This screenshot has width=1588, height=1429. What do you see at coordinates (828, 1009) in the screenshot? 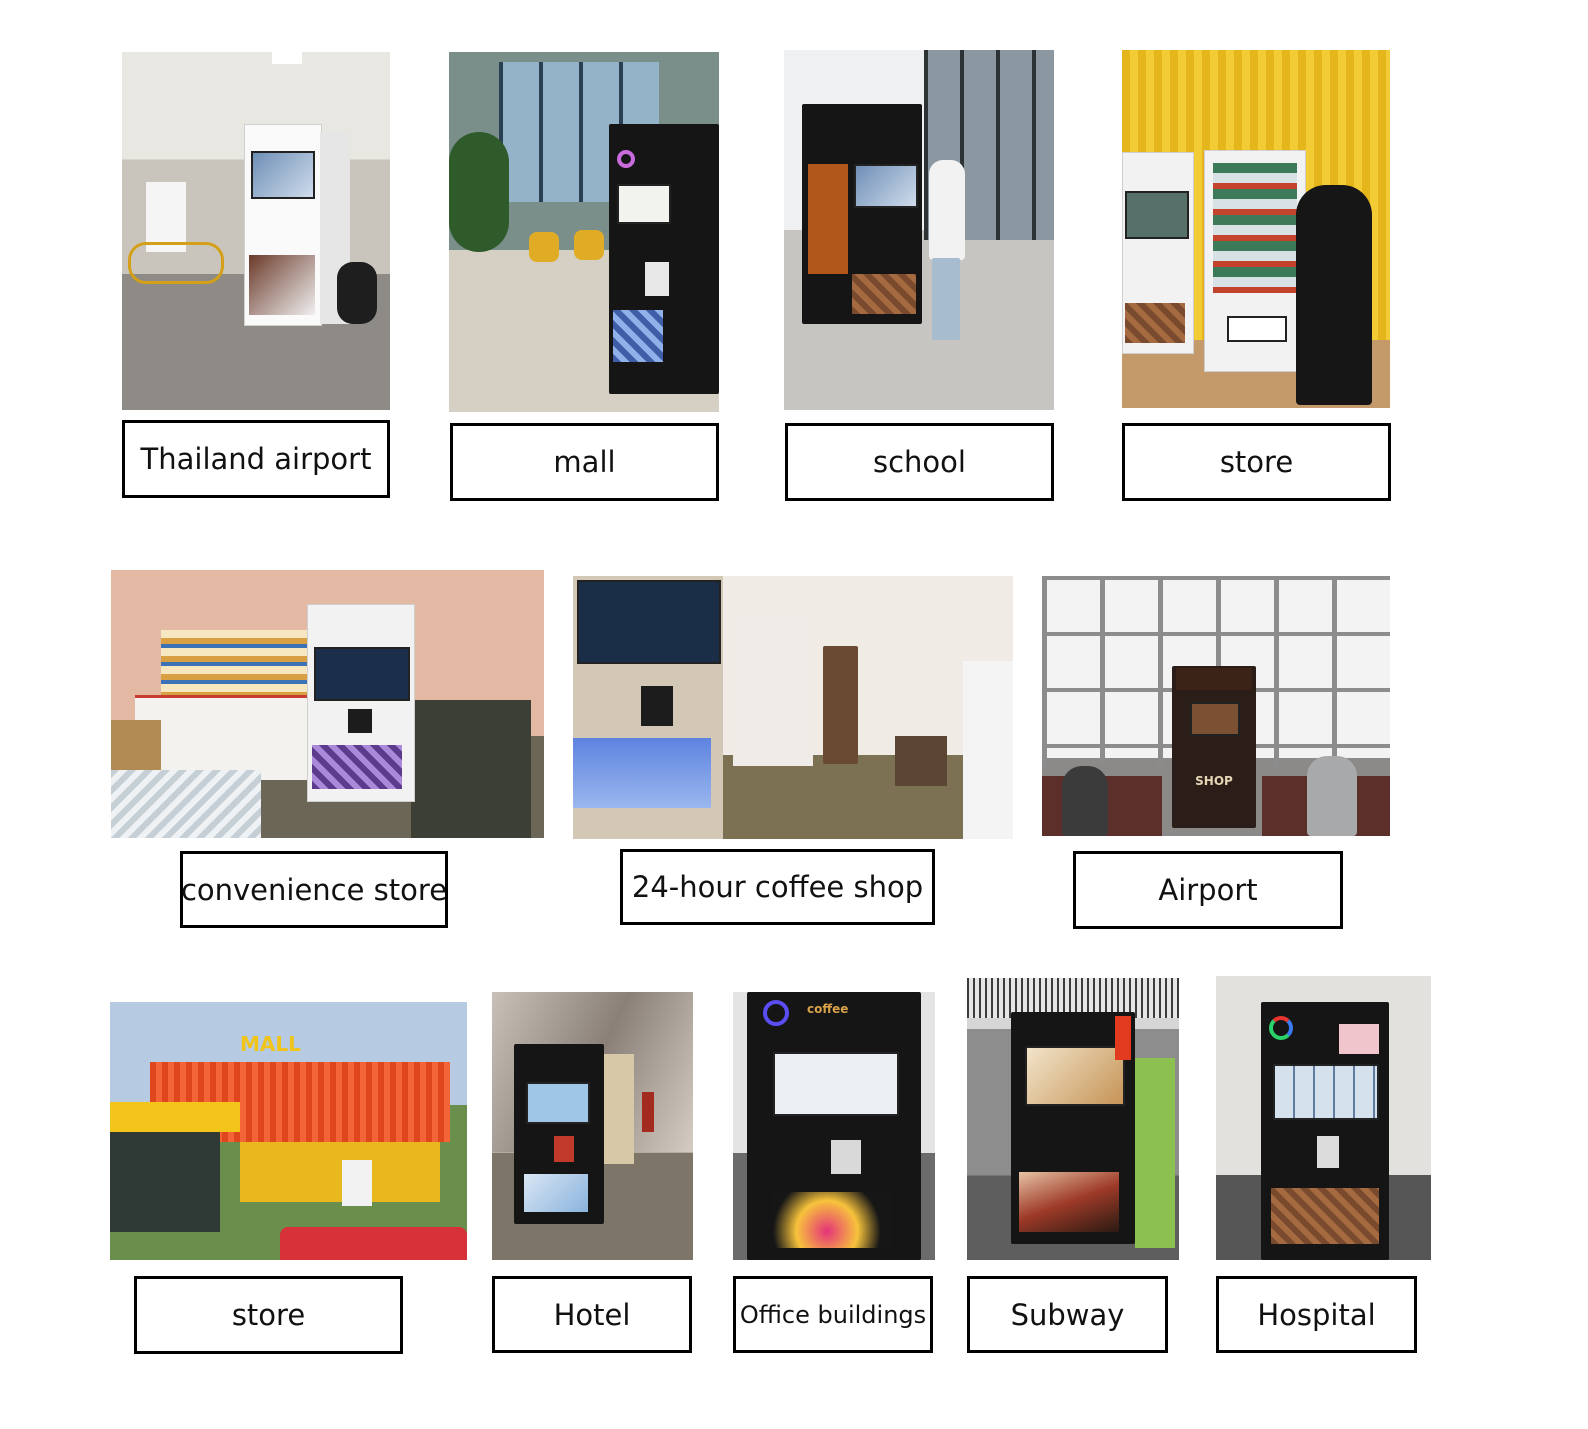
I see `brand-text: coffee` at bounding box center [828, 1009].